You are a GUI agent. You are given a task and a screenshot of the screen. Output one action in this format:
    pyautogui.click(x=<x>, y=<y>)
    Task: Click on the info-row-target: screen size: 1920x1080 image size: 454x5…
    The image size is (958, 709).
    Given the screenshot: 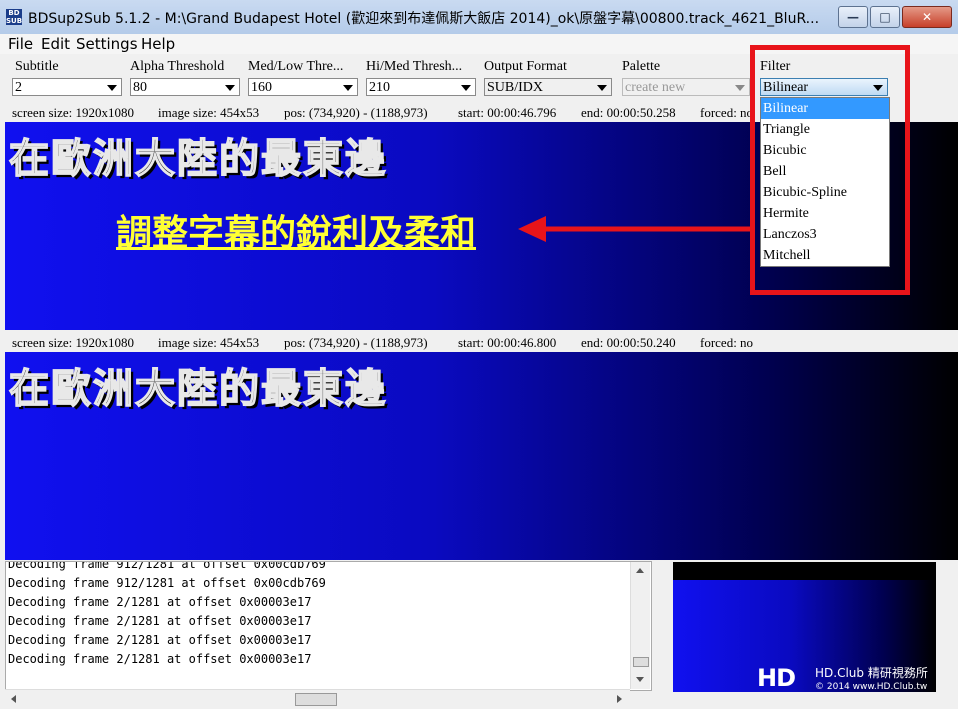 What is the action you would take?
    pyautogui.click(x=479, y=342)
    